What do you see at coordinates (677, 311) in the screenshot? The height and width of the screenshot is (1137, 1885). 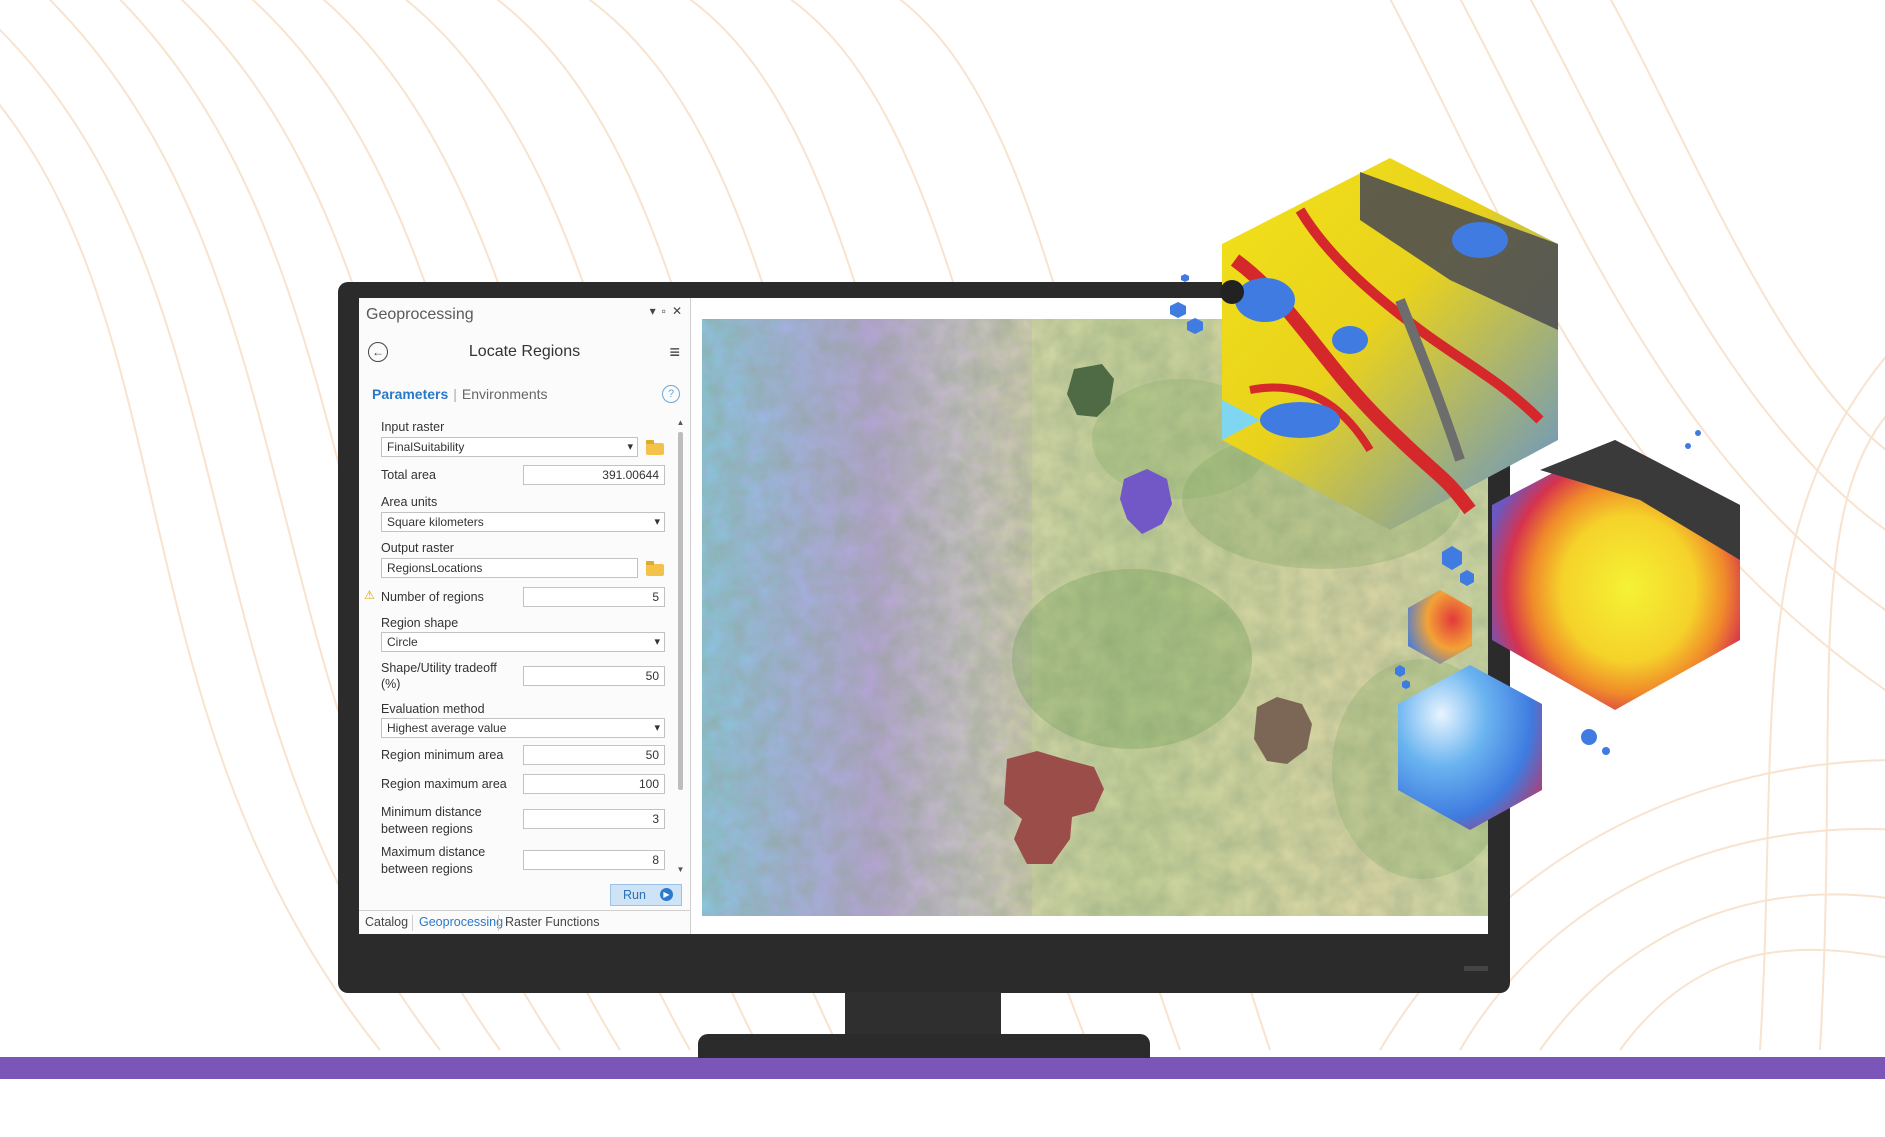 I see `pane-close-icon: ✕` at bounding box center [677, 311].